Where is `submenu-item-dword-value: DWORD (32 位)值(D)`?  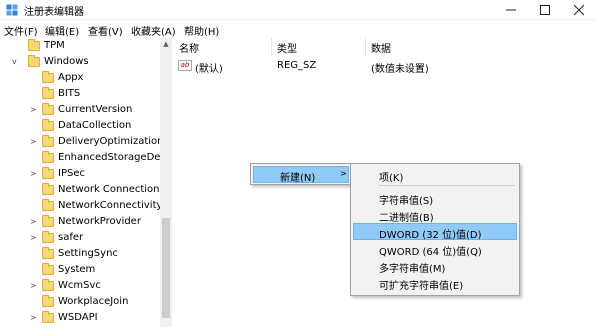
submenu-item-dword-value: DWORD (32 位)值(D) is located at coordinates (435, 232).